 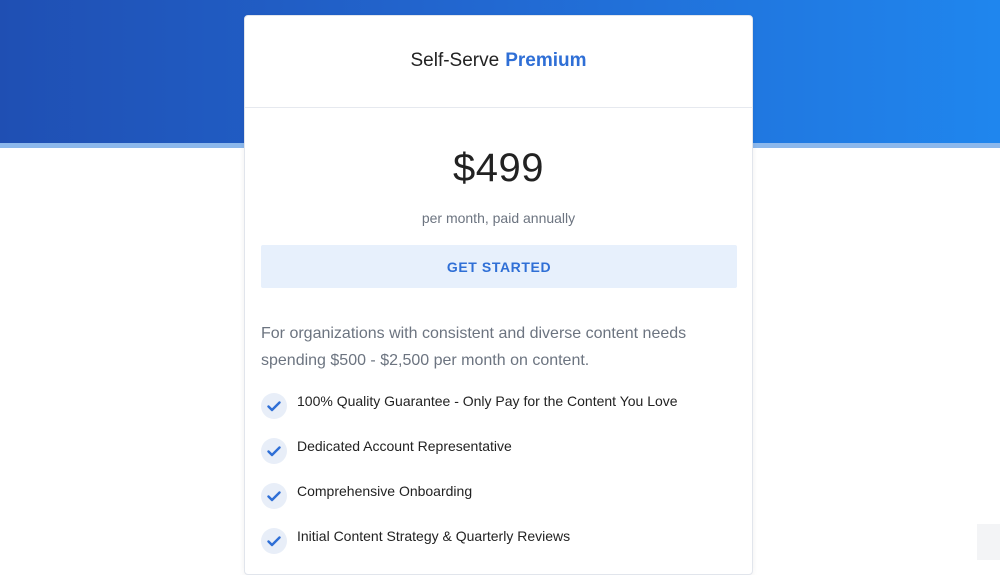 I want to click on plan-header: Self-Serve Premium, so click(x=498, y=62).